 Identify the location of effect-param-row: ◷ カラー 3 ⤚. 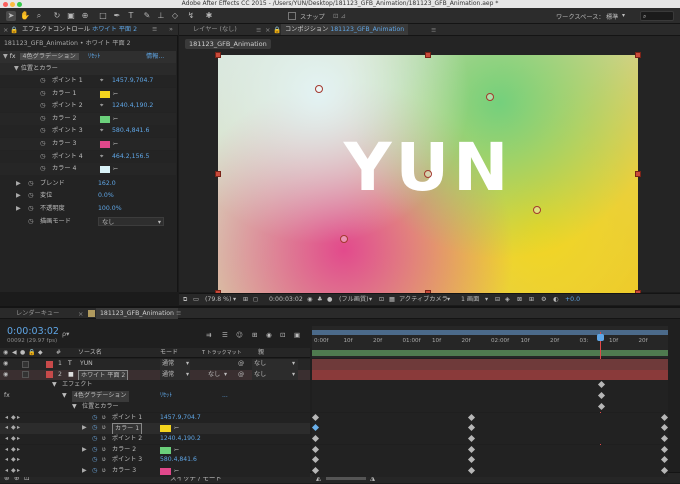
(88, 144).